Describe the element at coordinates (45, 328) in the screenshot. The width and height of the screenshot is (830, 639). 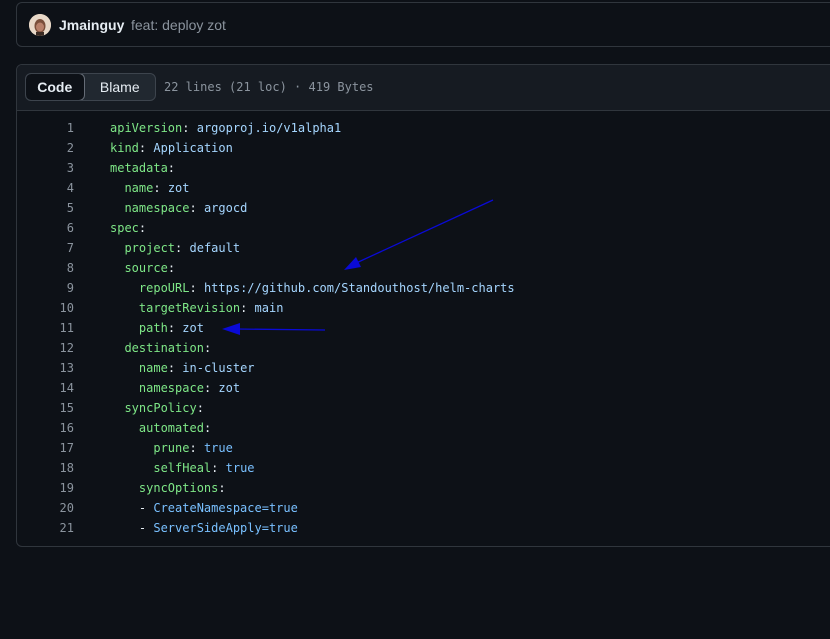
I see `line-number: 11` at that location.